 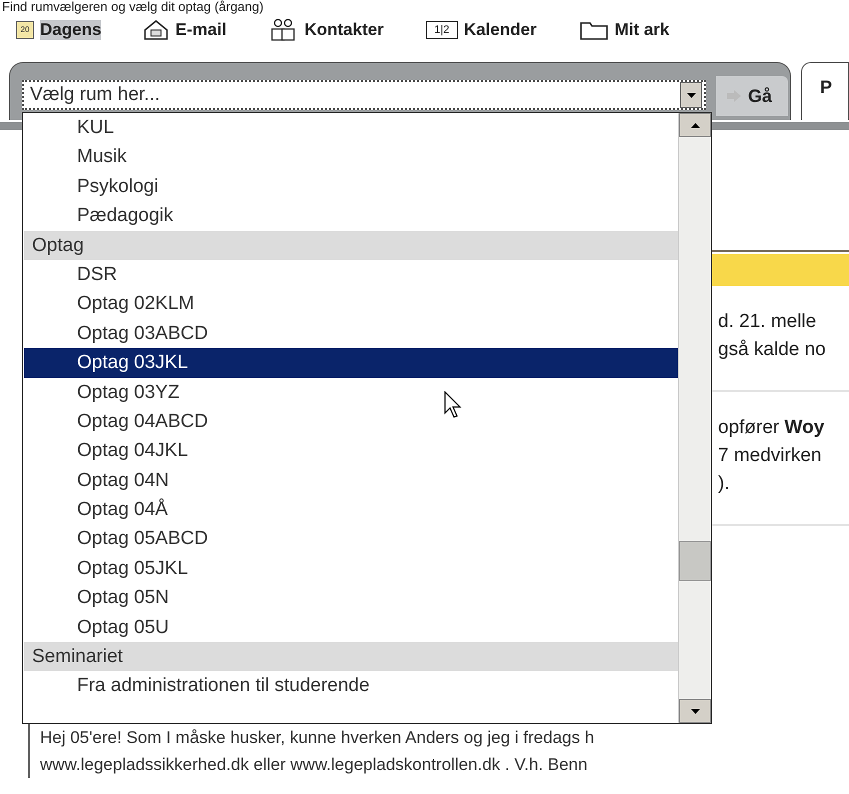 What do you see at coordinates (351, 627) in the screenshot?
I see `list-item: Optag 05U` at bounding box center [351, 627].